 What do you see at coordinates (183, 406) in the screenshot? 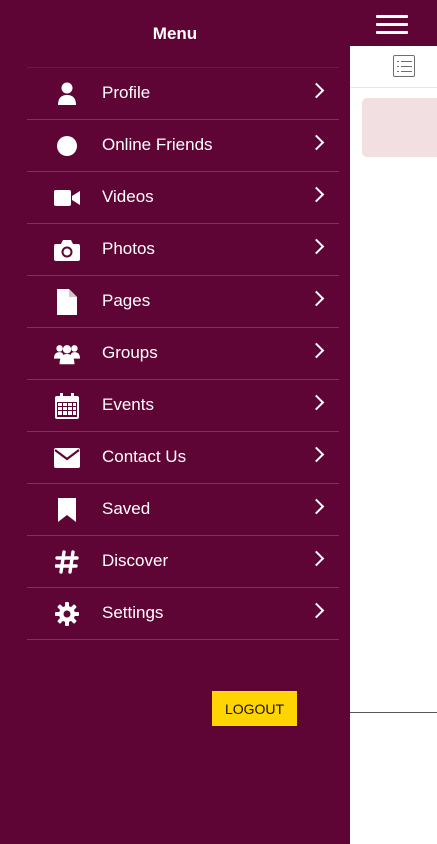
I see `menu-item-events: Events` at bounding box center [183, 406].